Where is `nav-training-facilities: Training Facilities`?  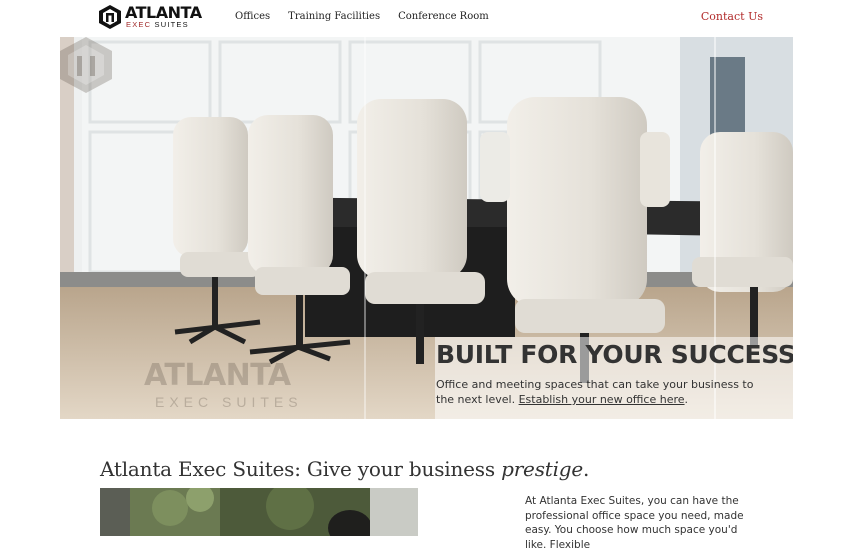 nav-training-facilities: Training Facilities is located at coordinates (334, 16).